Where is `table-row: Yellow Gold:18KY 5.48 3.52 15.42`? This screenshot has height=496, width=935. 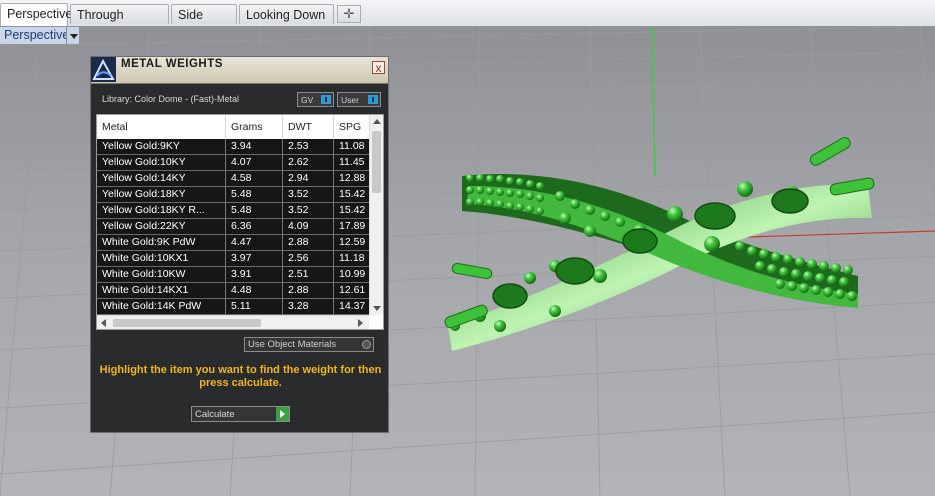
table-row: Yellow Gold:18KY 5.48 3.52 15.42 is located at coordinates (233, 195).